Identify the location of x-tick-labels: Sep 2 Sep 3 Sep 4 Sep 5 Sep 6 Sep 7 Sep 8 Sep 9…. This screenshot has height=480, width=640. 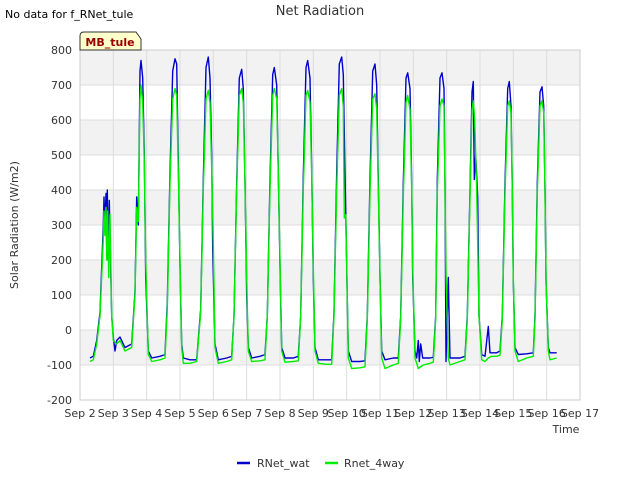
(331, 413).